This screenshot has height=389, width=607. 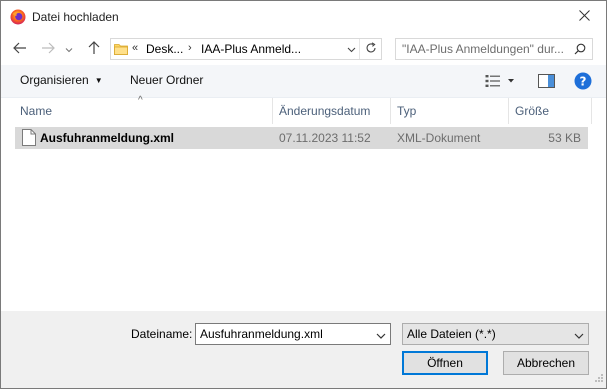 I want to click on back-button, so click(x=20, y=49).